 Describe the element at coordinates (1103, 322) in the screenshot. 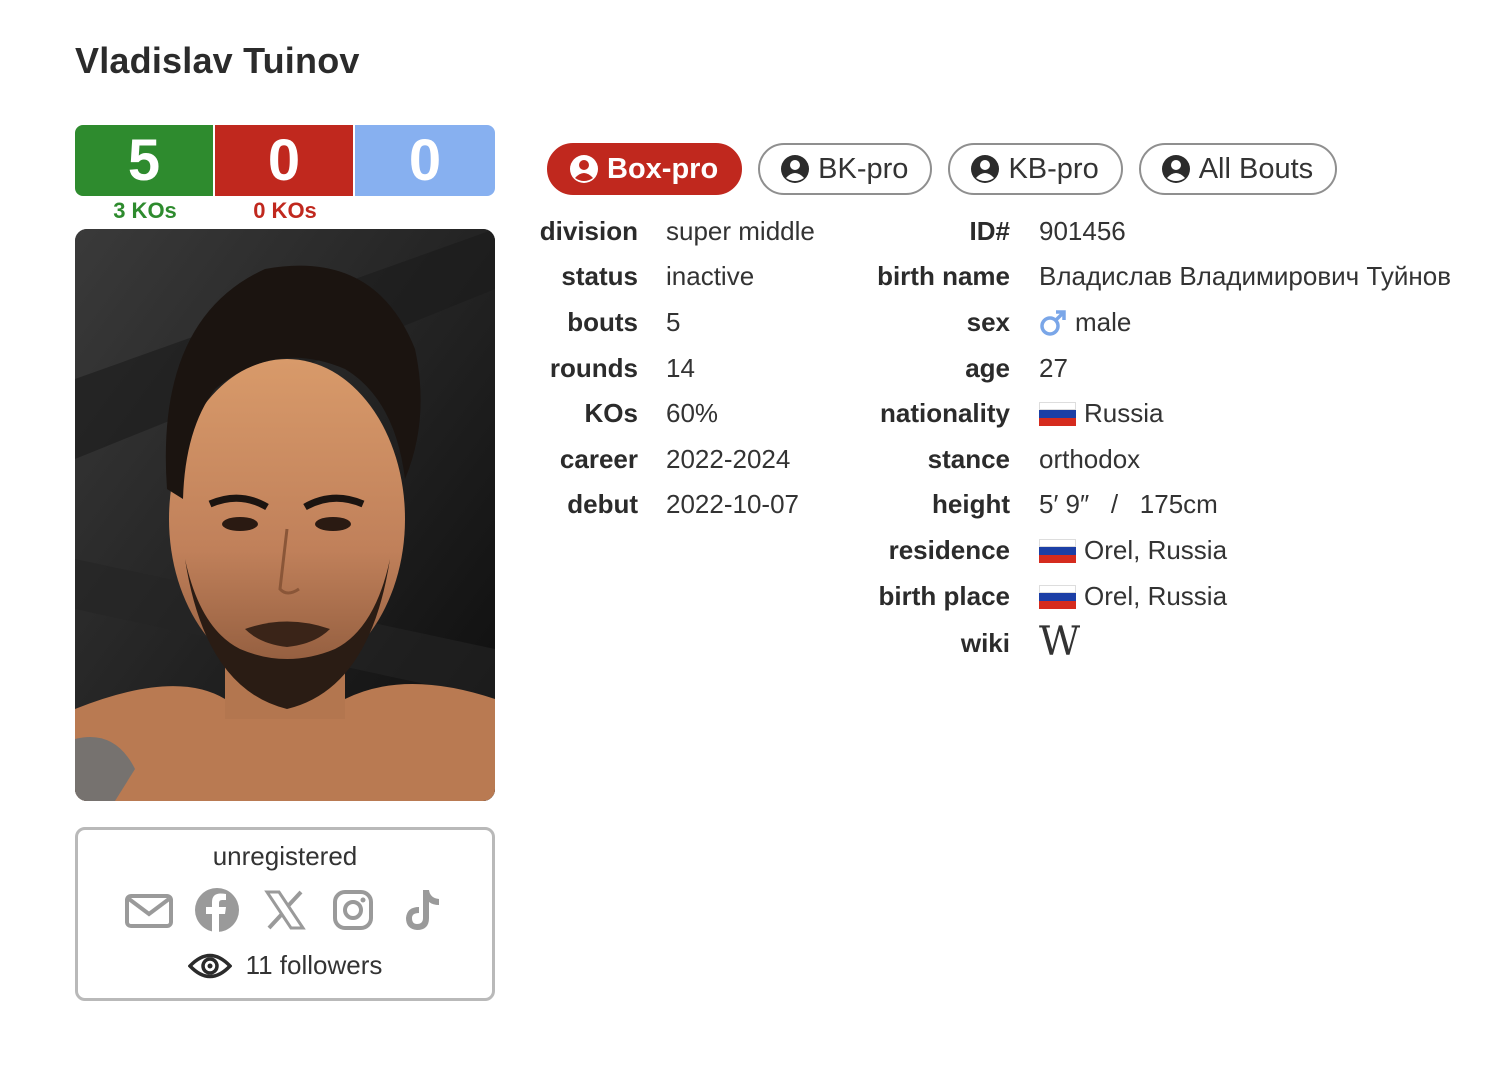

I see `sex-value: male` at that location.